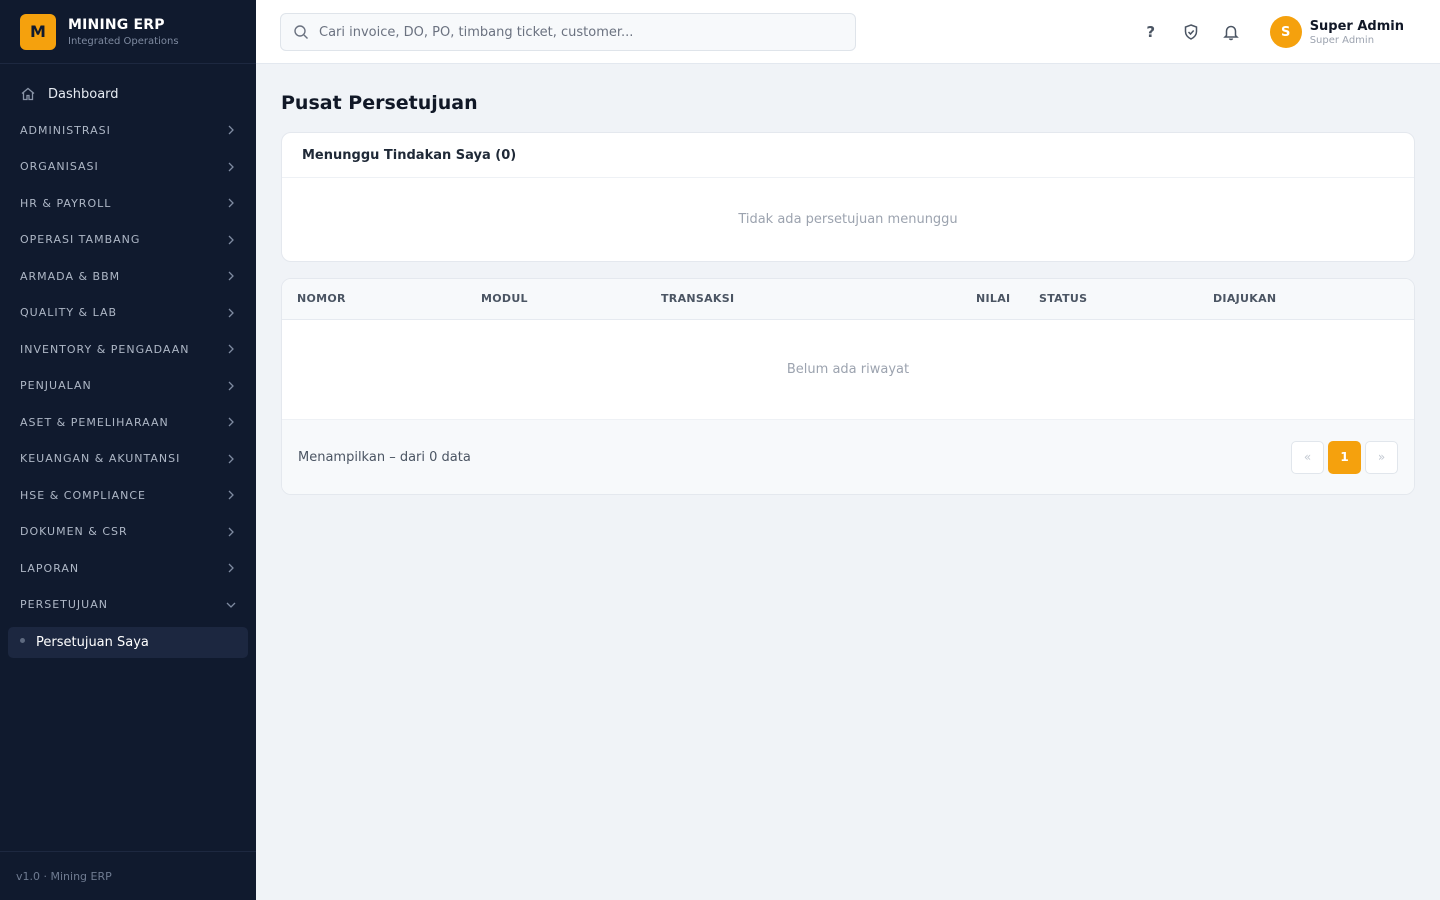  I want to click on column-header-nomor: NOMOR, so click(321, 298).